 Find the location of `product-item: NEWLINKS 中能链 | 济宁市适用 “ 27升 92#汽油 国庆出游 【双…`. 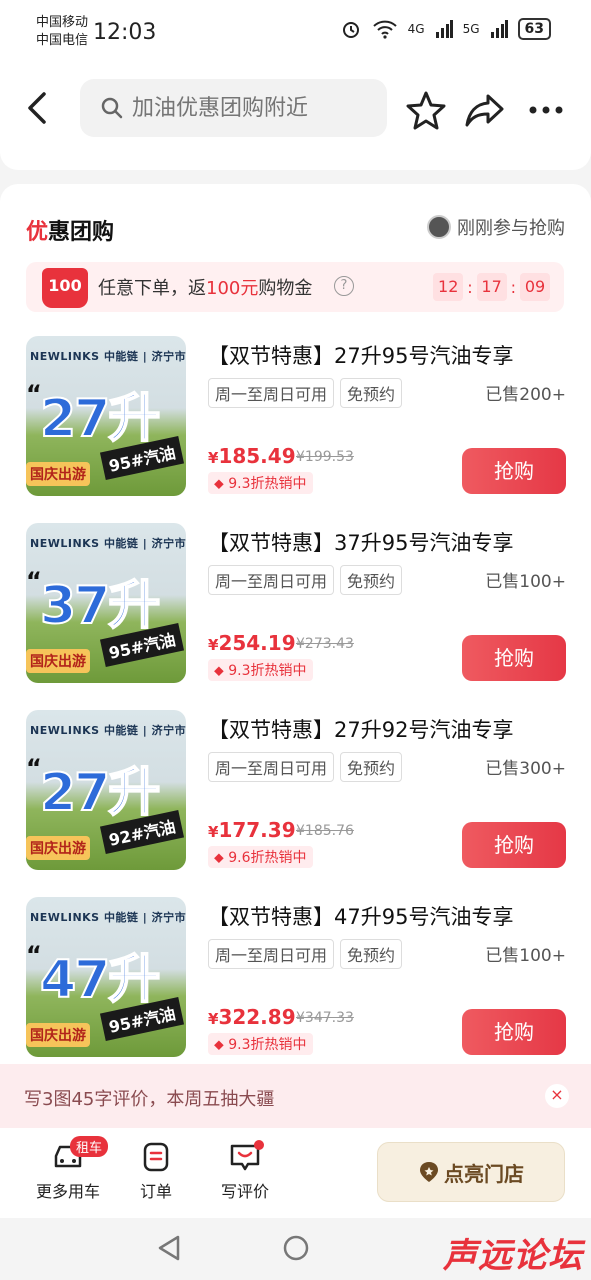

product-item: NEWLINKS 中能链 | 济宁市适用 “ 27升 92#汽油 国庆出游 【双… is located at coordinates (296, 790).